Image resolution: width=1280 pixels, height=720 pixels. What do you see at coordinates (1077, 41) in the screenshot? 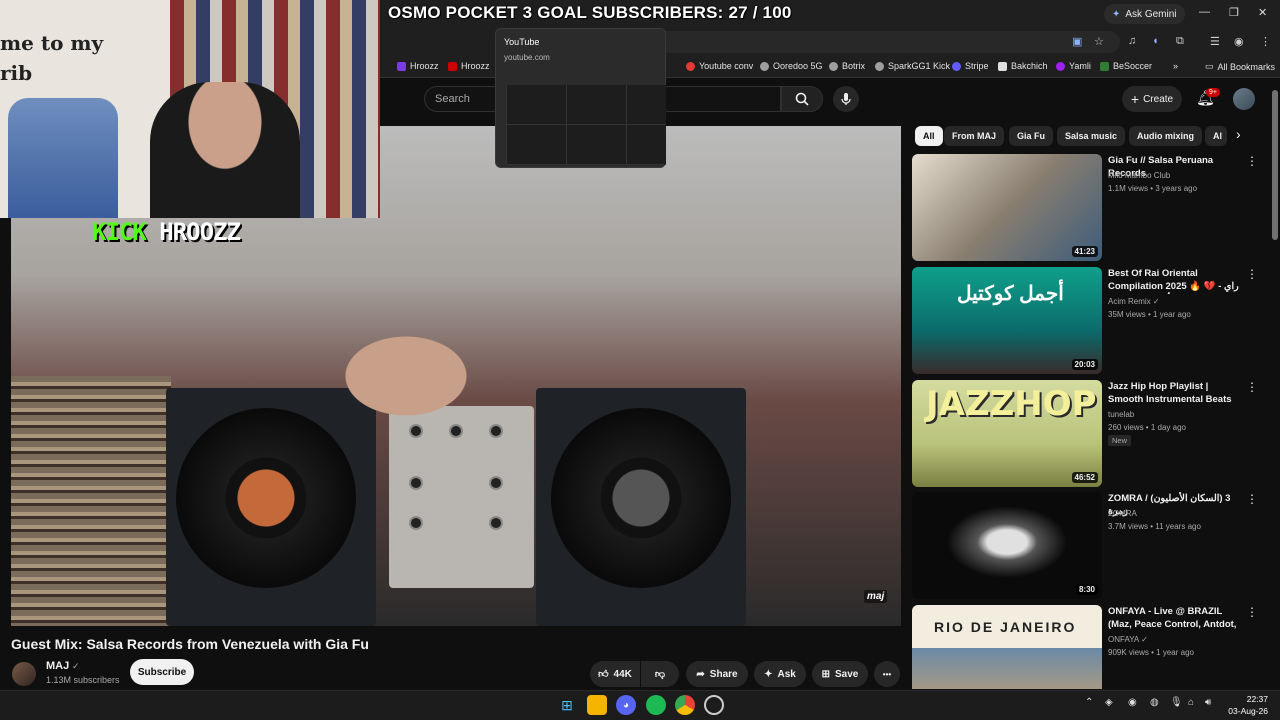
I see `screen-share-icon: ▣` at bounding box center [1077, 41].